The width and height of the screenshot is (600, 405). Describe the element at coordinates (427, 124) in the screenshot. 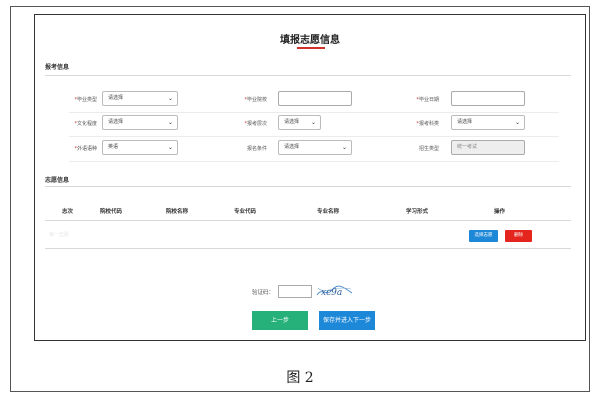

I see `apply-category-label: *报考科类` at that location.